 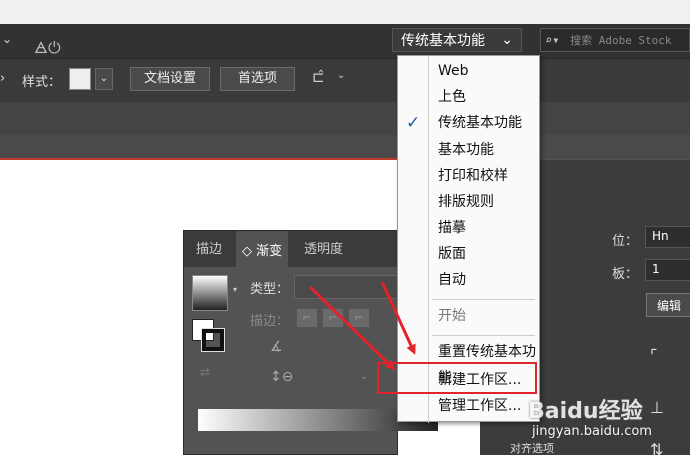 I want to click on style-dropdown: ⌄, so click(x=104, y=79).